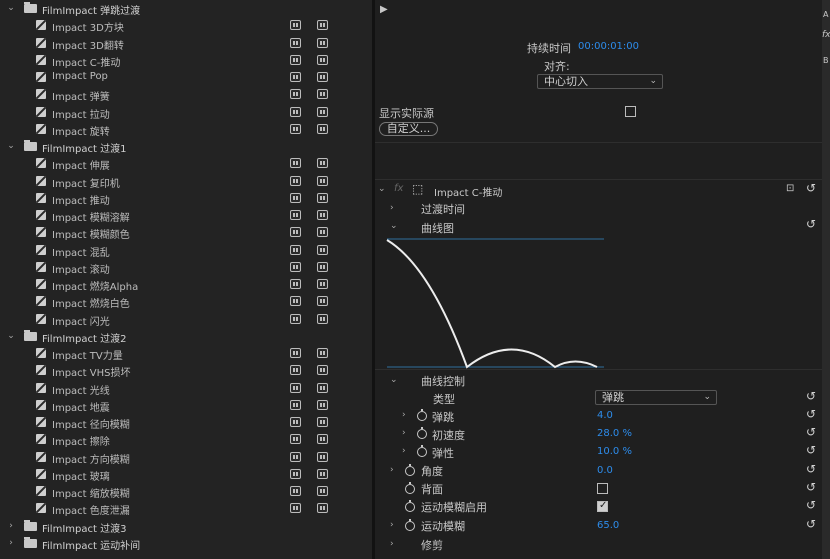  Describe the element at coordinates (790, 188) in the screenshot. I see `keyframe-nav-icon: ⊡` at that location.